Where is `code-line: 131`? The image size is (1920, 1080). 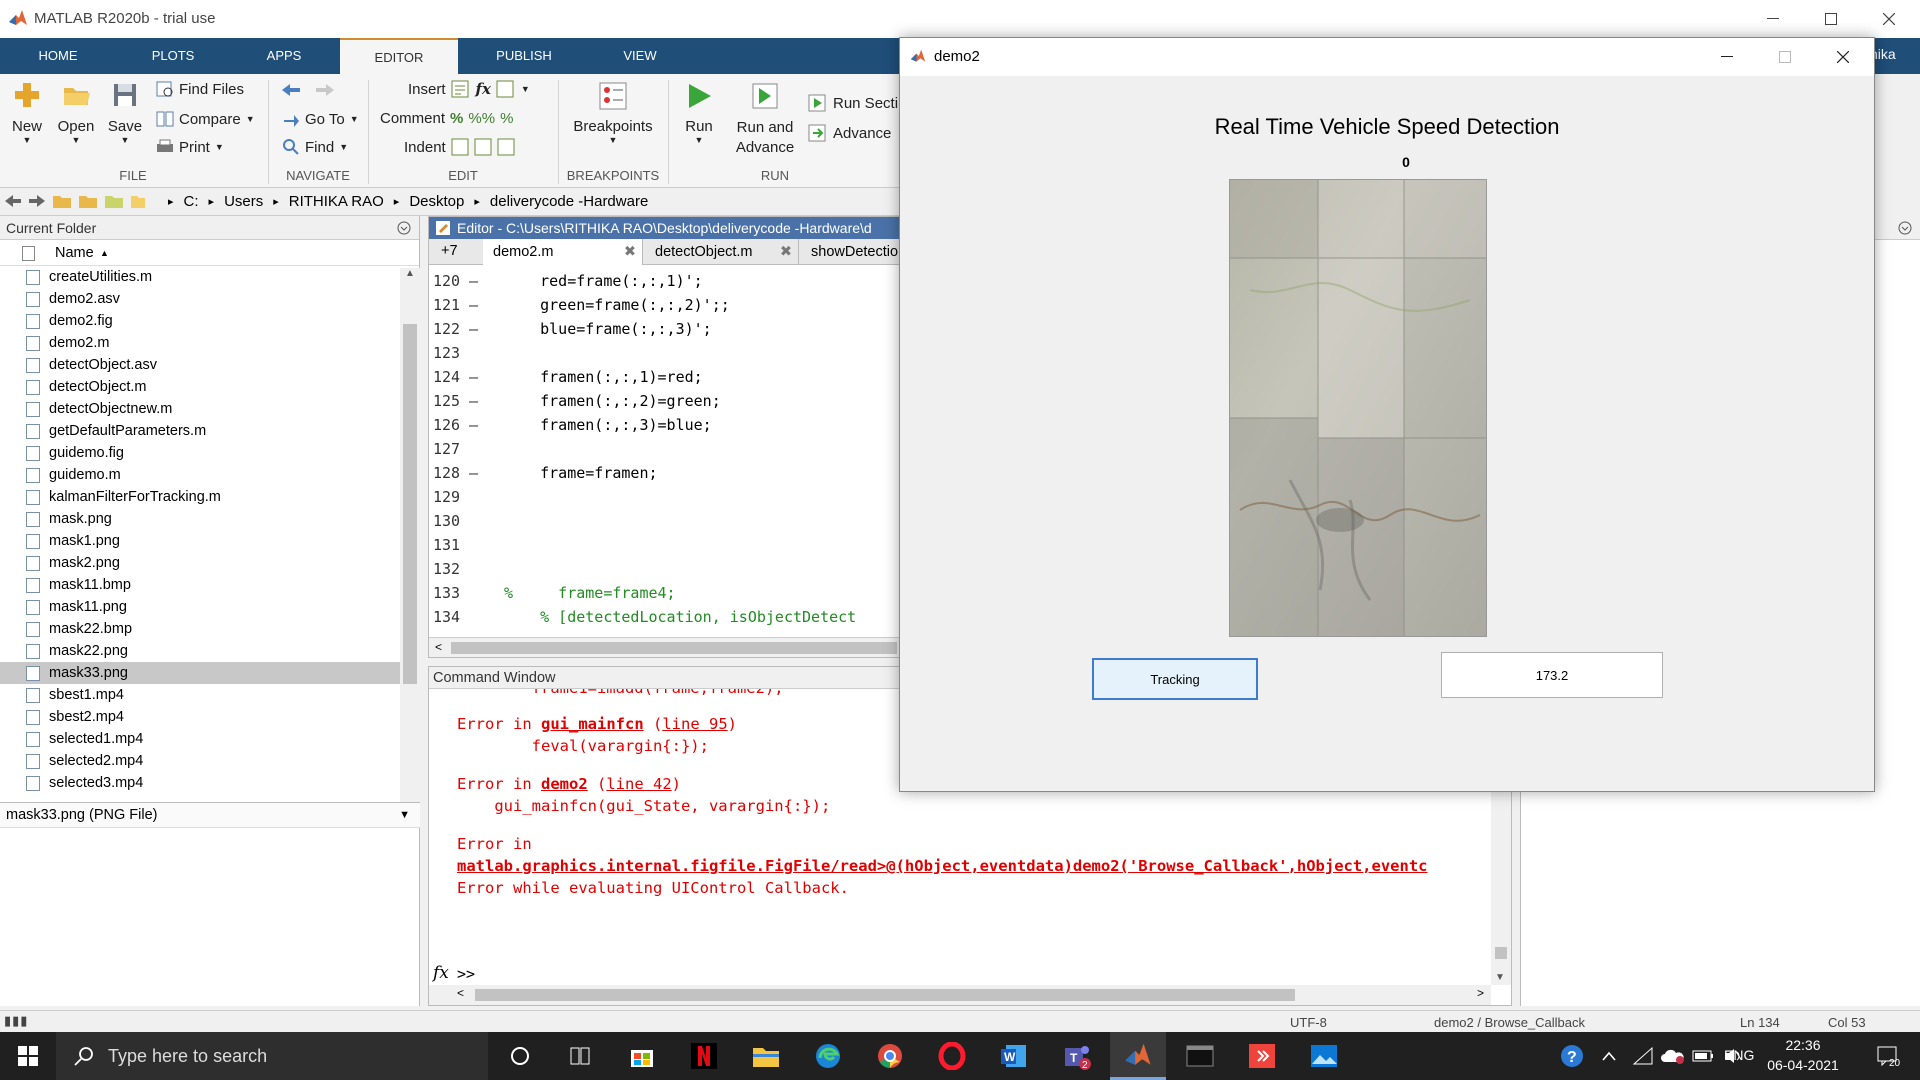
code-line: 131 is located at coordinates (664, 545).